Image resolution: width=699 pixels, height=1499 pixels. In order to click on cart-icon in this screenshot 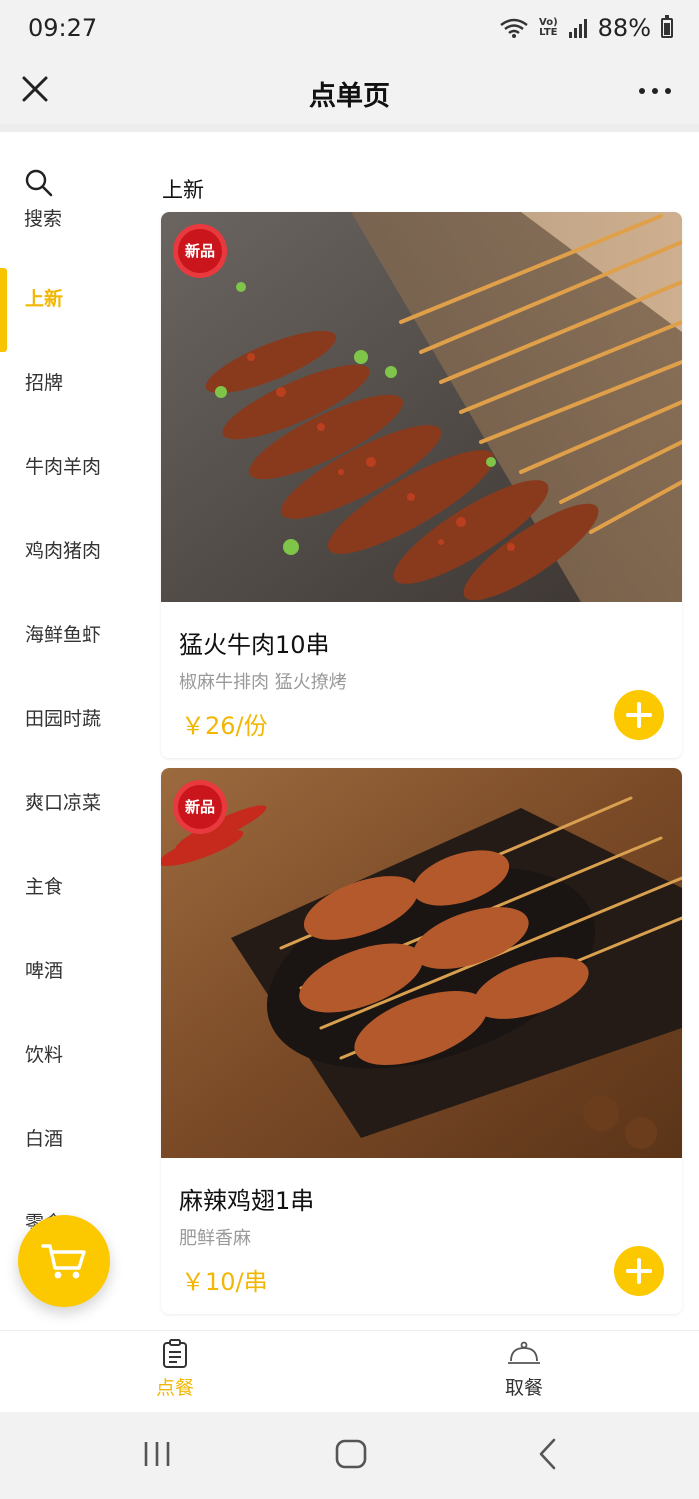, I will do `click(63, 1261)`.